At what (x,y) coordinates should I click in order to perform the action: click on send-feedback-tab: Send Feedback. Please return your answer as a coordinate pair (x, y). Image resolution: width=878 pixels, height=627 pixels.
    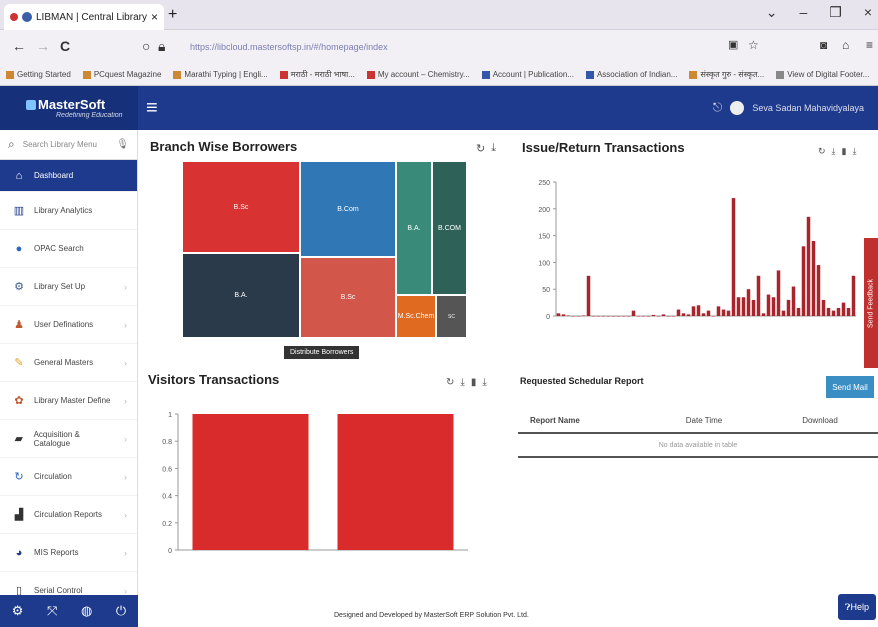
    Looking at the image, I should click on (871, 303).